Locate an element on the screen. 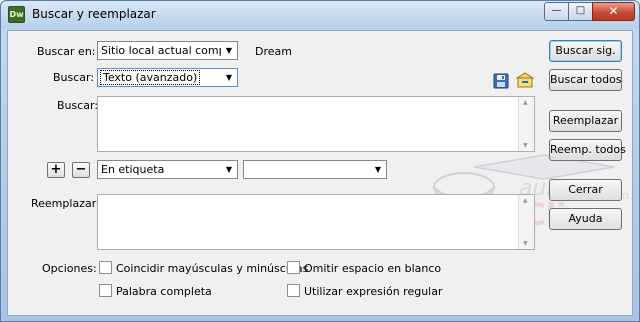 The width and height of the screenshot is (640, 322). replace-textarea-scrollbar: ▲ ▼ is located at coordinates (526, 222).